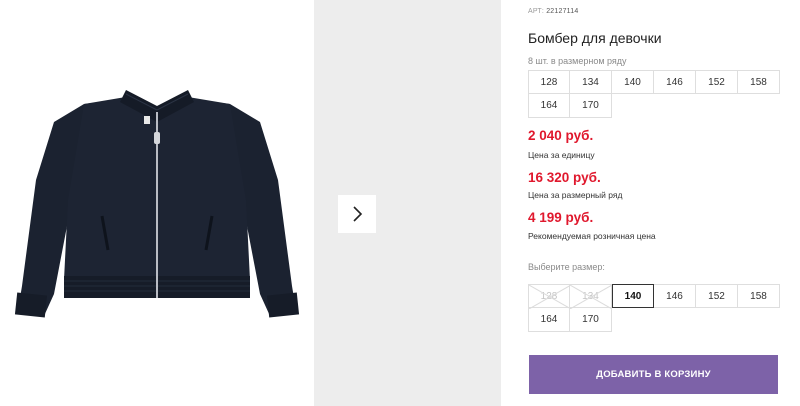  What do you see at coordinates (591, 106) in the screenshot?
I see `pack-size-cell: 170` at bounding box center [591, 106].